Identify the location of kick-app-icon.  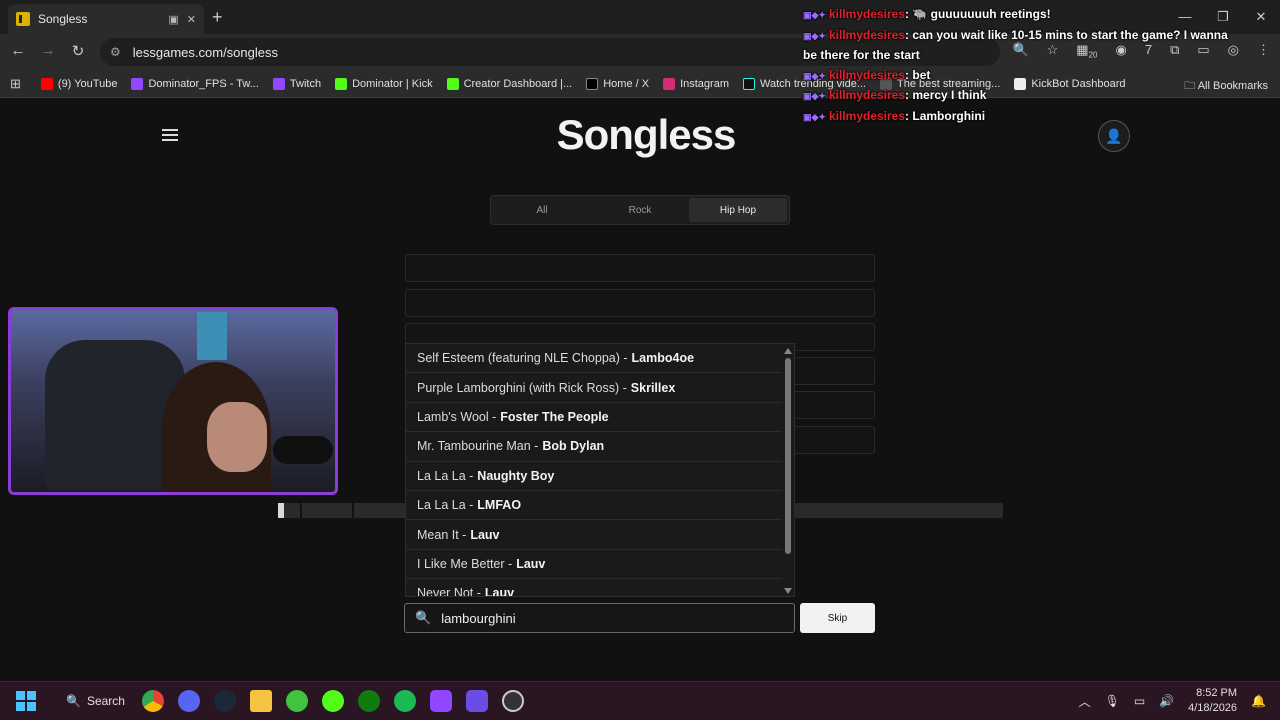
(333, 701).